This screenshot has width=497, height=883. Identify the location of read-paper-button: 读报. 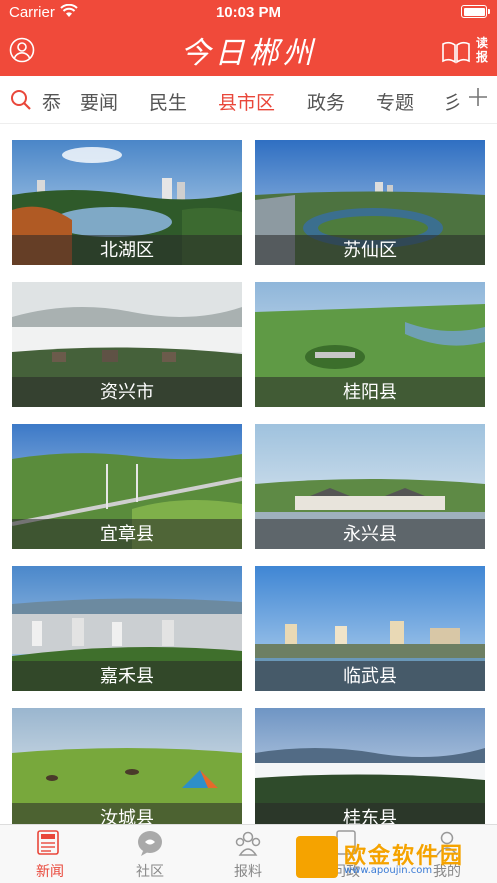
(465, 52).